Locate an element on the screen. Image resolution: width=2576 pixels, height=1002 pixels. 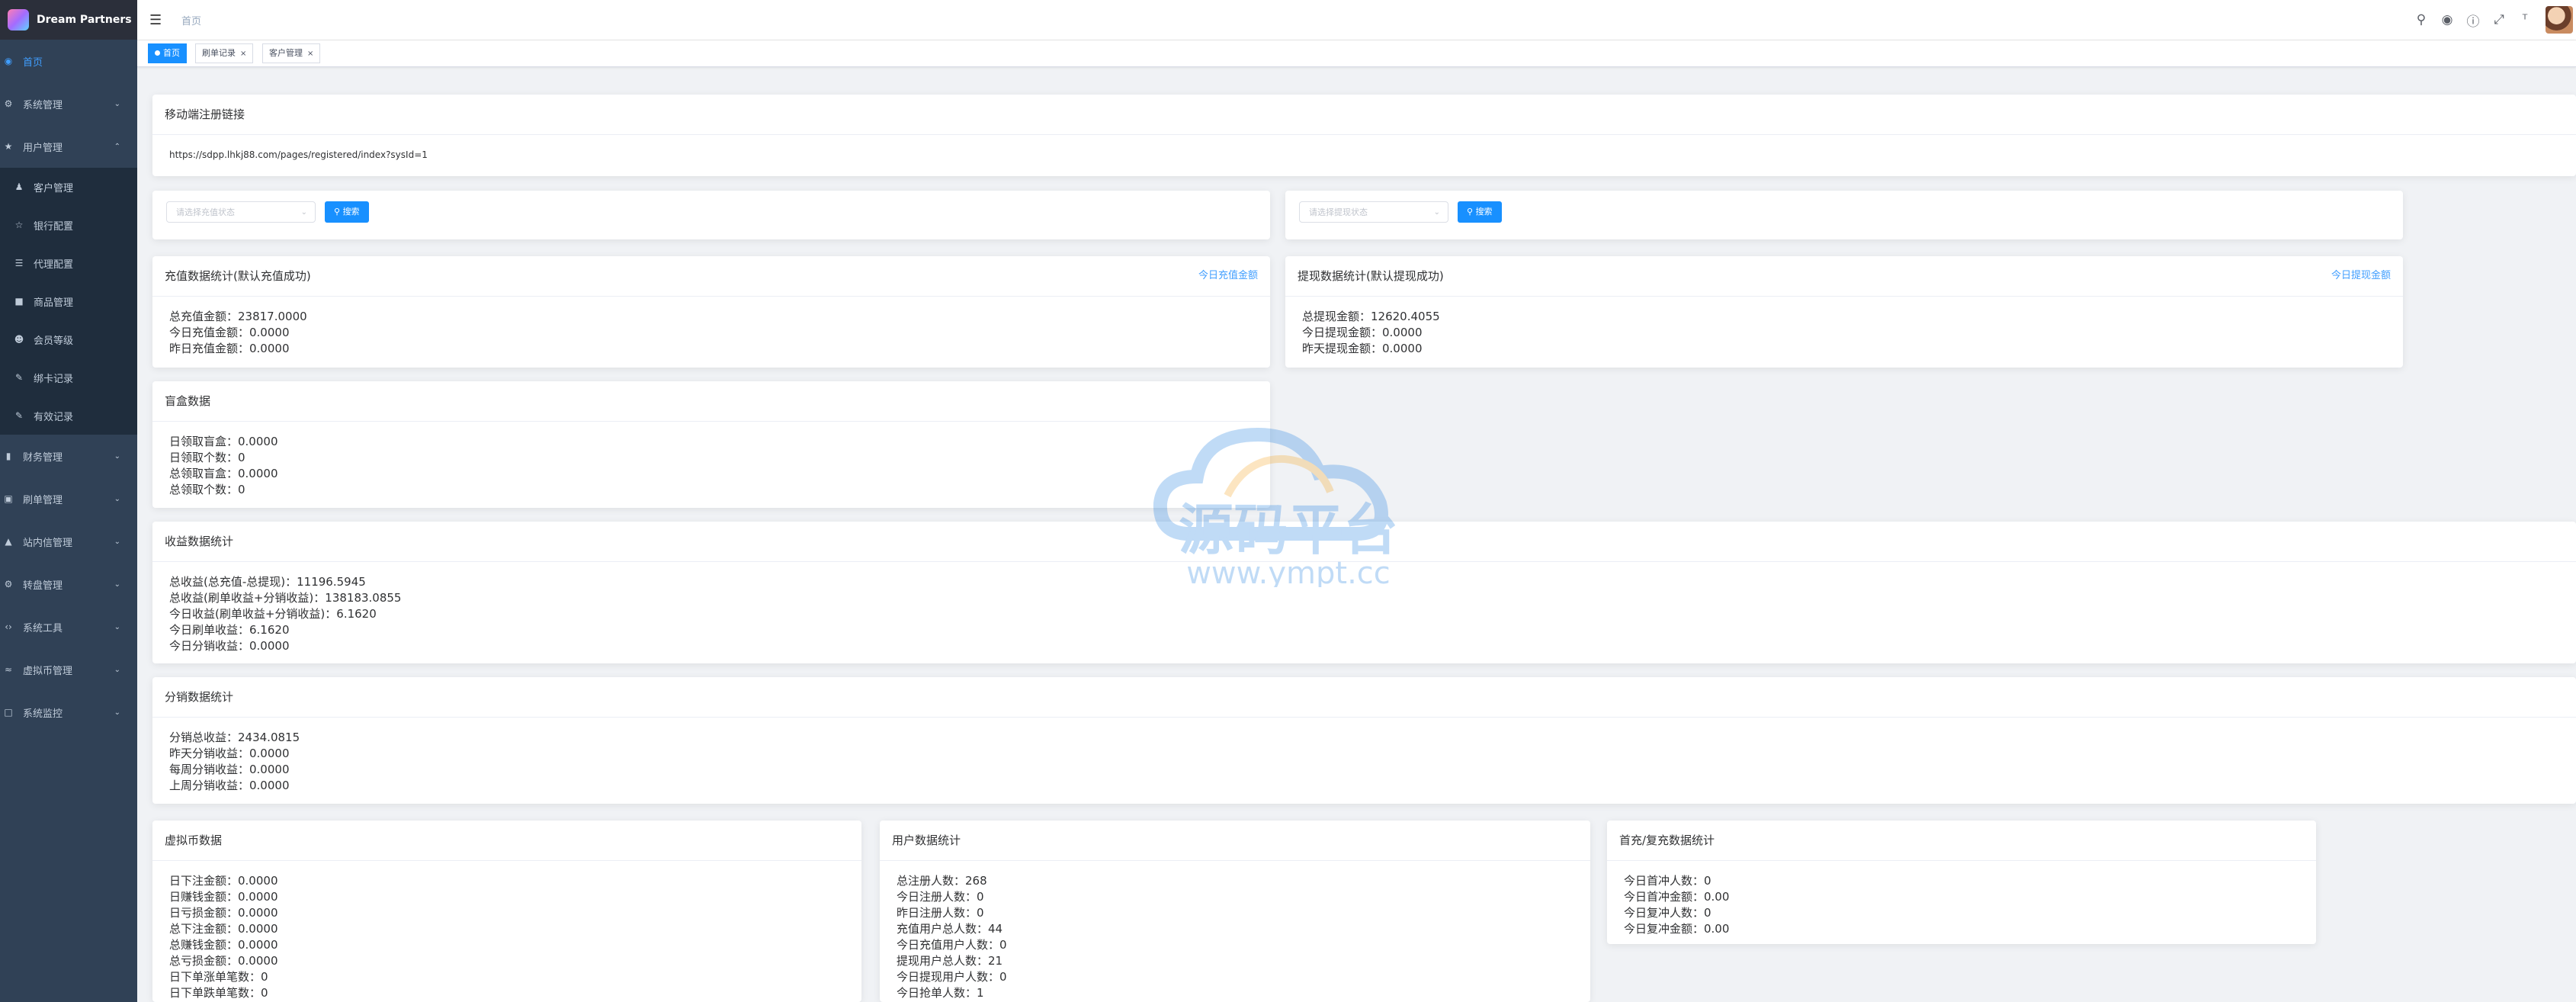
folder-icon: ▲ is located at coordinates (8, 541).